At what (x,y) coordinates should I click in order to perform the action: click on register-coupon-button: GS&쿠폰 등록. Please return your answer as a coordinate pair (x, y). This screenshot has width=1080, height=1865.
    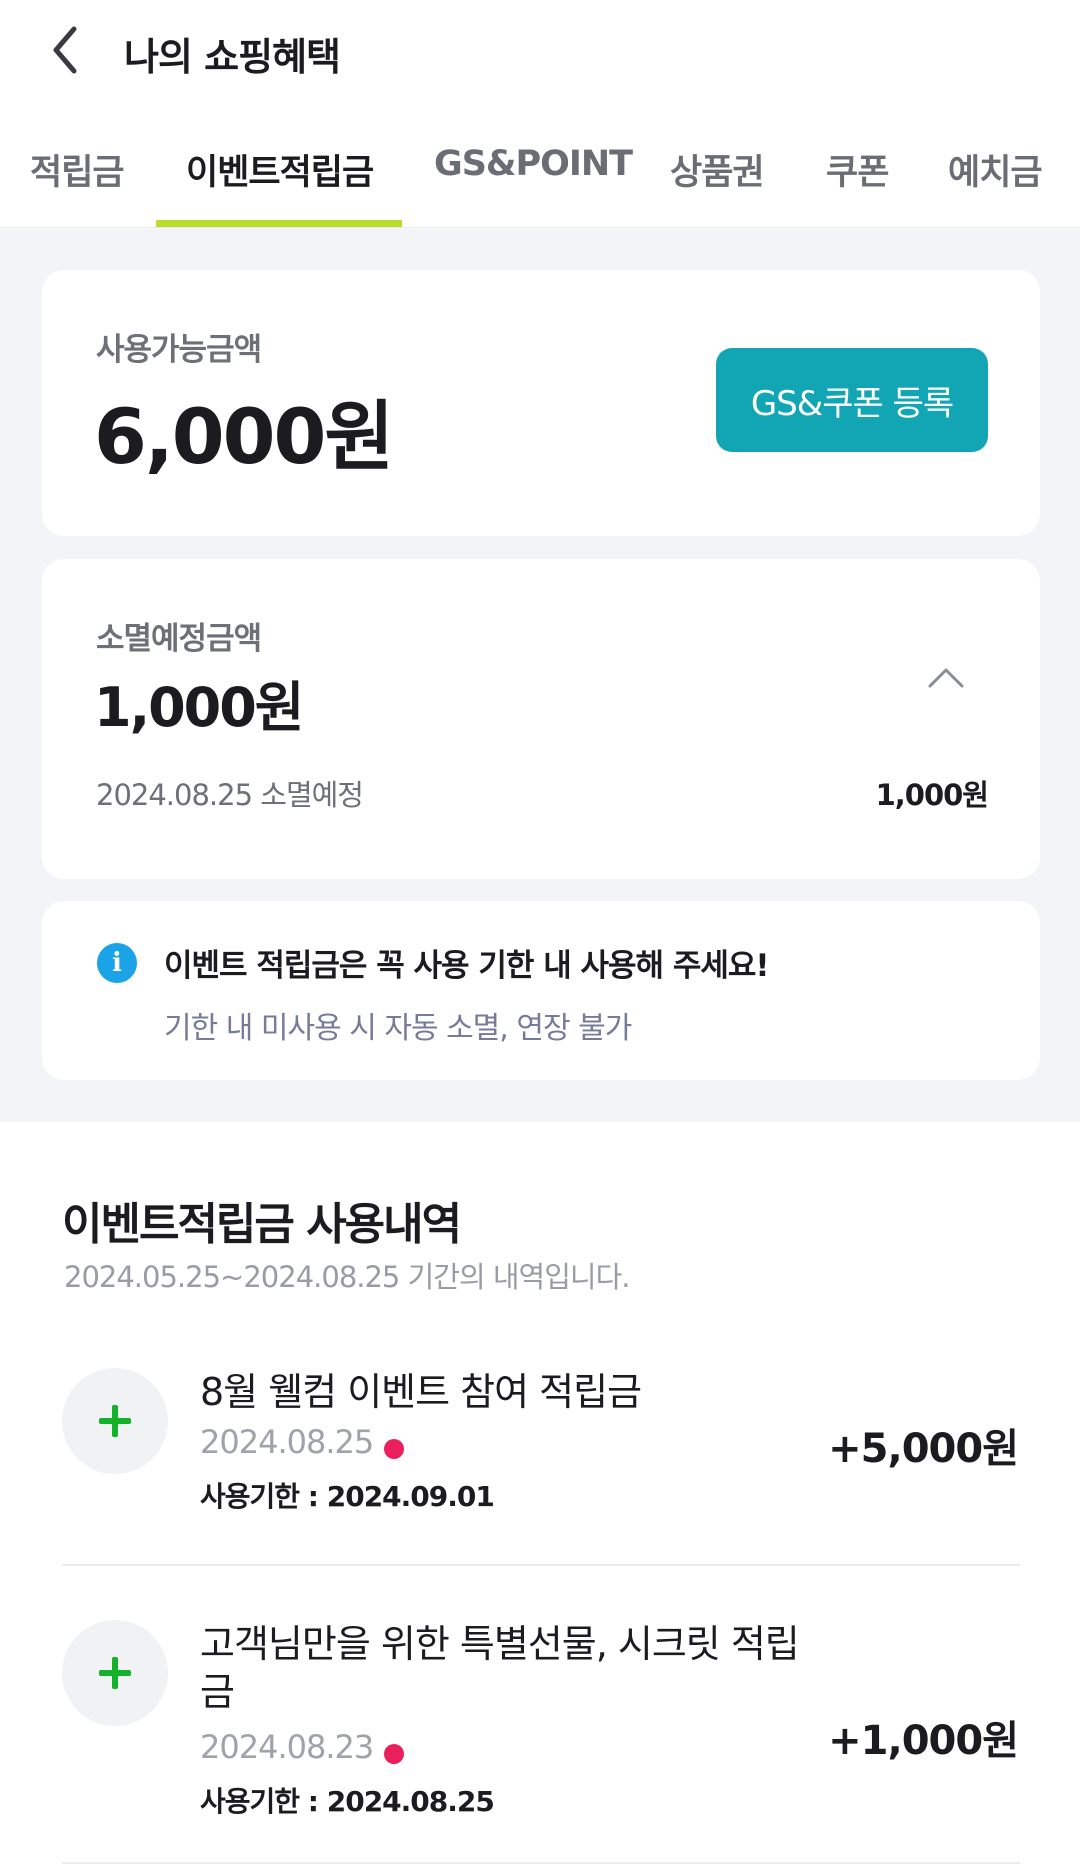
    Looking at the image, I should click on (852, 400).